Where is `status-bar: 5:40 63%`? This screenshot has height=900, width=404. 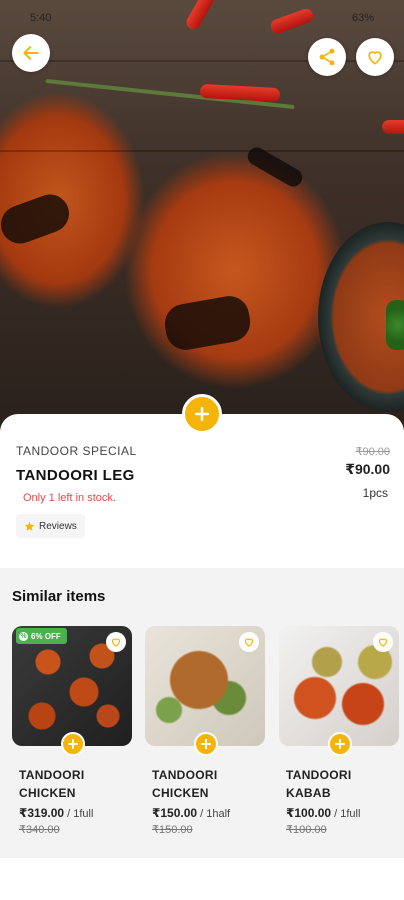
status-bar: 5:40 63% is located at coordinates (202, 17).